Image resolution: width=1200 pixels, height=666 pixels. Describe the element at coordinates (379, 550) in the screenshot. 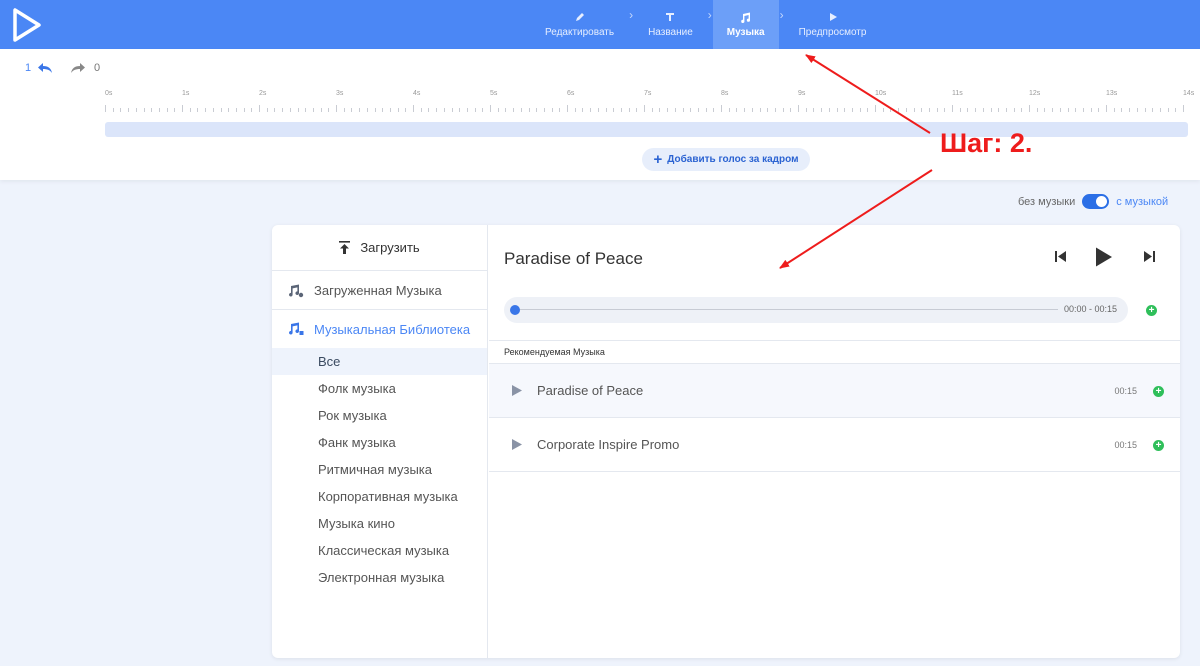

I see `category-classical: Классическая музыка` at that location.